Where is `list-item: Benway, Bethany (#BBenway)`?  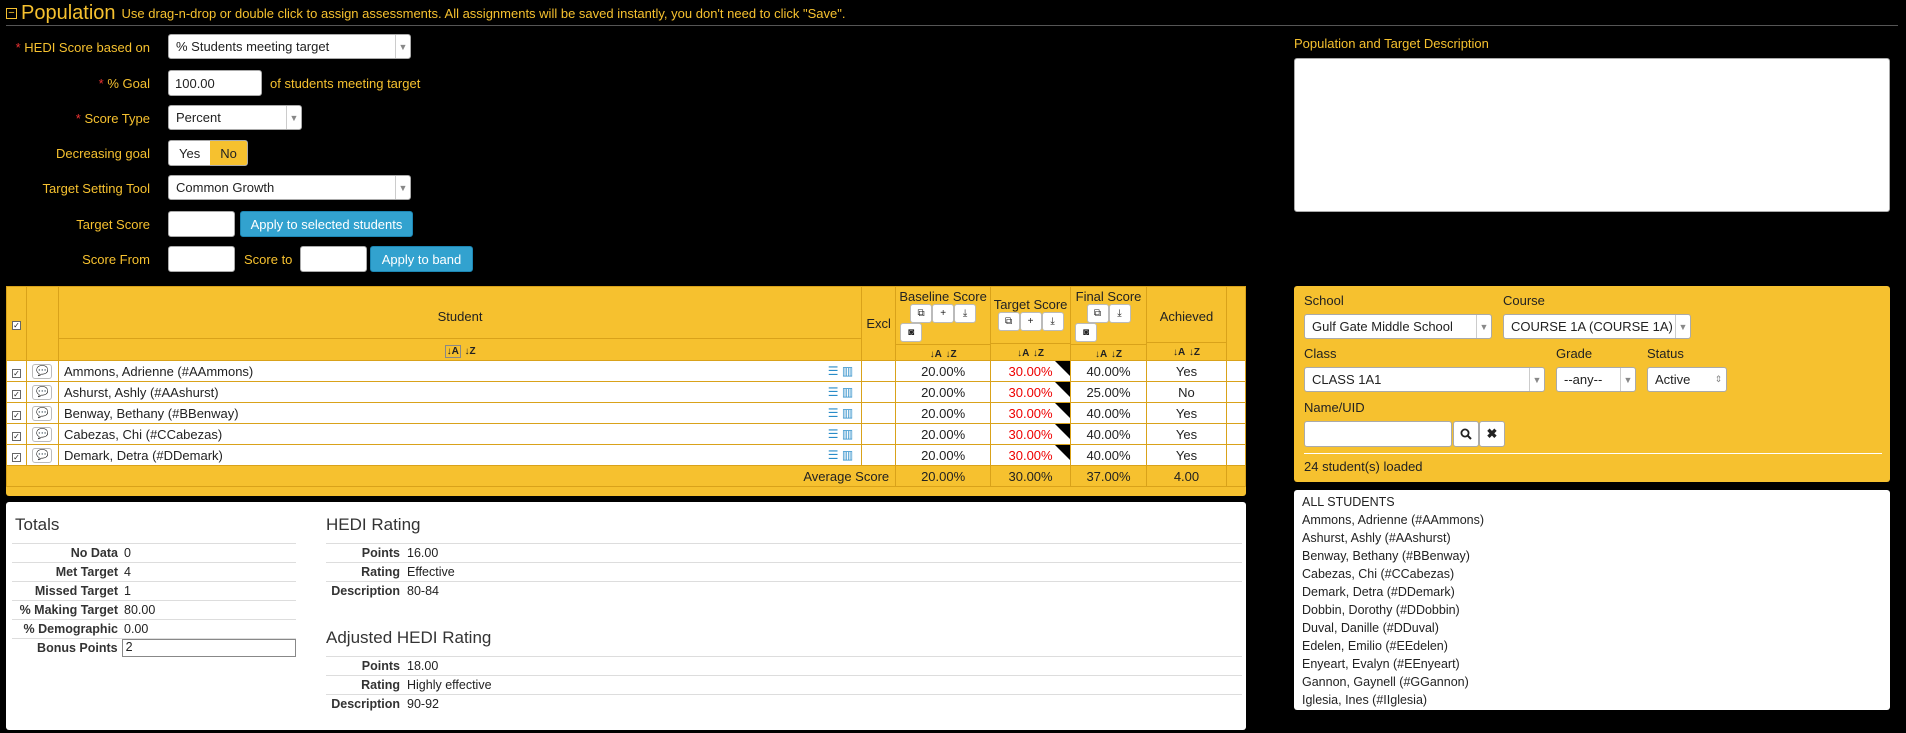
list-item: Benway, Bethany (#BBenway) is located at coordinates (1592, 558).